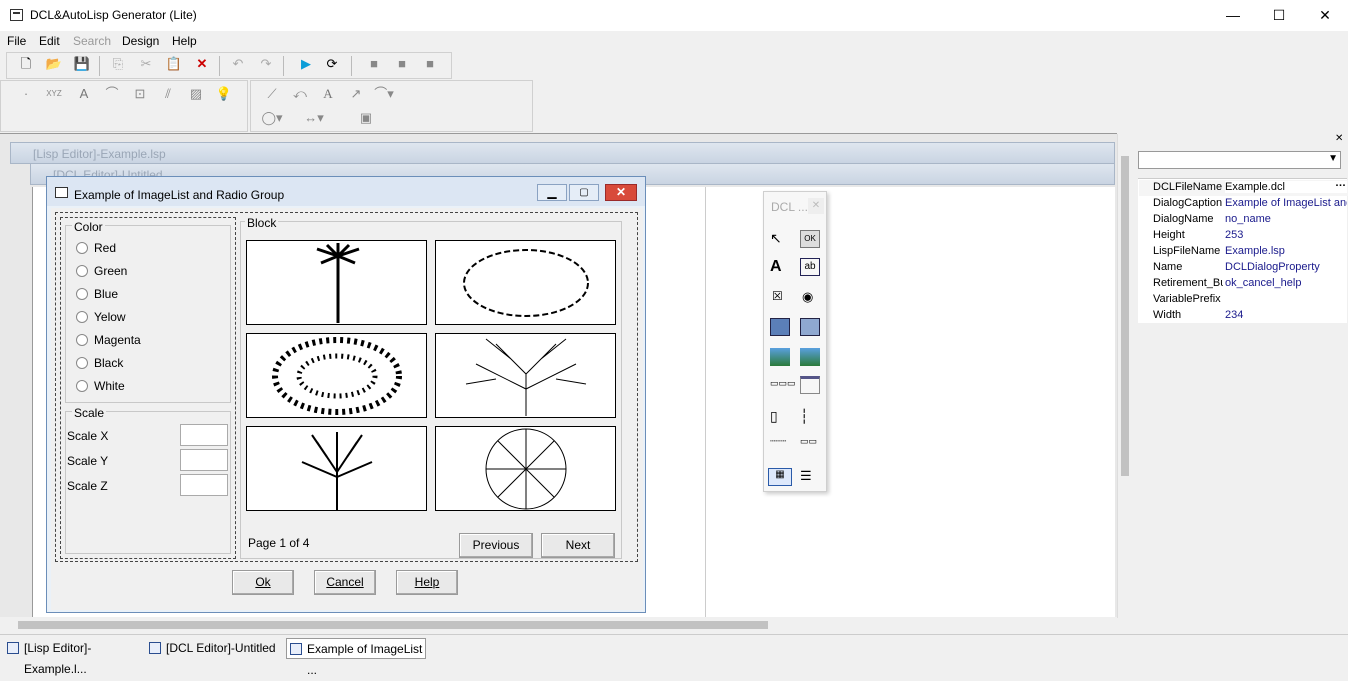 This screenshot has height=681, width=1348. I want to click on row-tool-icon: ┄┄┄, so click(780, 445).